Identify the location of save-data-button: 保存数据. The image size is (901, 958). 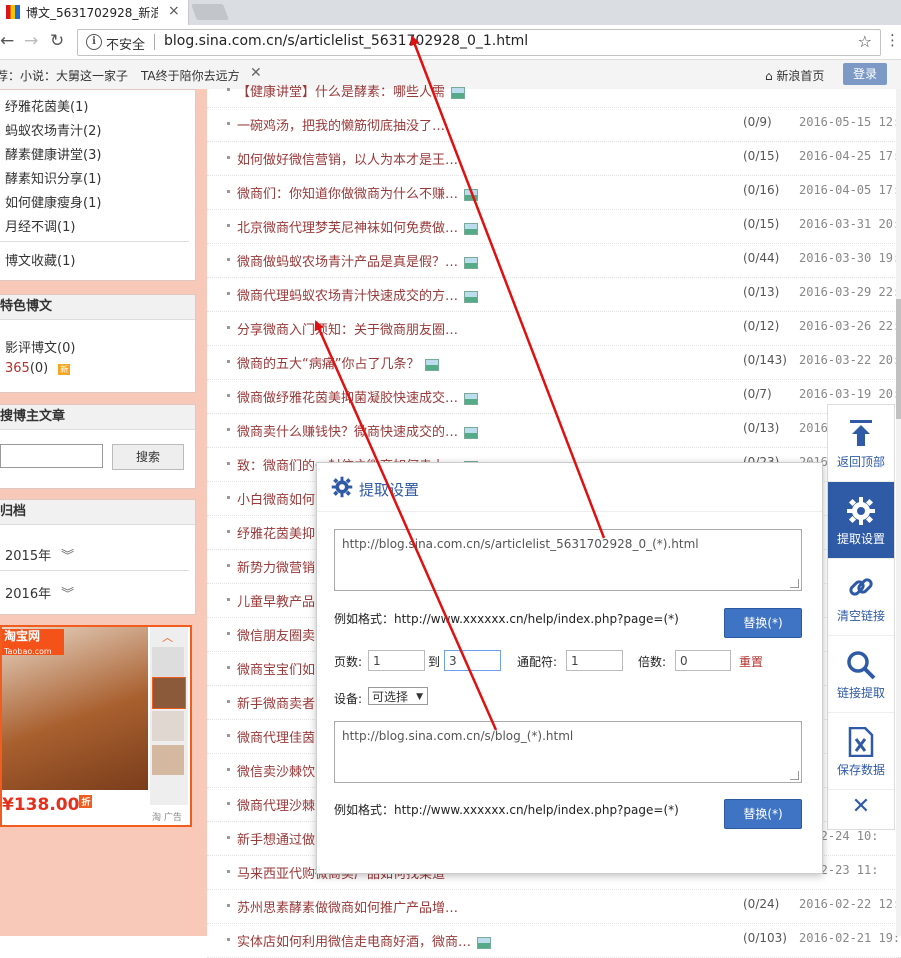
(861, 751).